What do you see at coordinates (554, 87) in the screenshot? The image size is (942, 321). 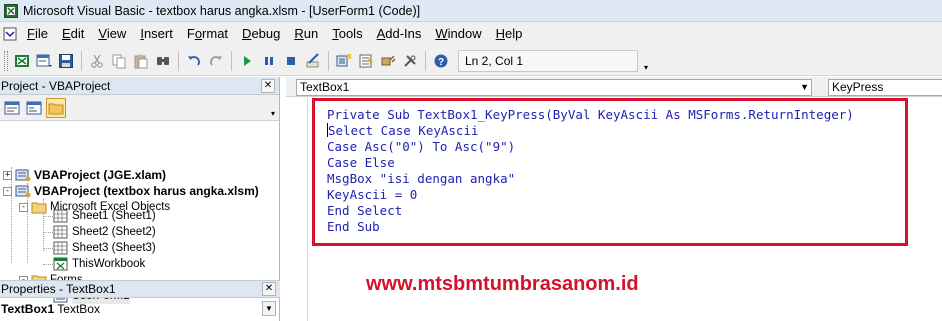 I see `object-combo: TextBox1 ▼` at bounding box center [554, 87].